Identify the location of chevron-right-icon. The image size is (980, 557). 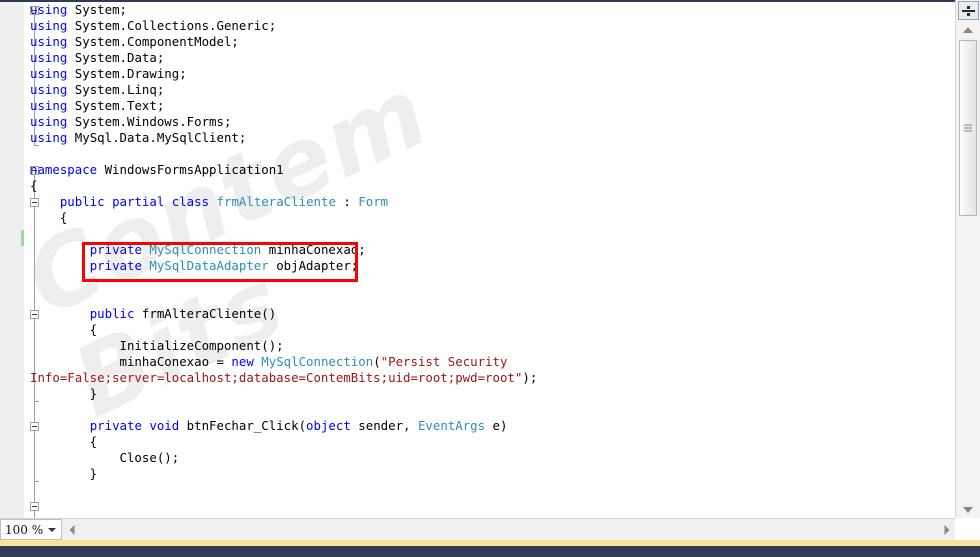
(946, 529).